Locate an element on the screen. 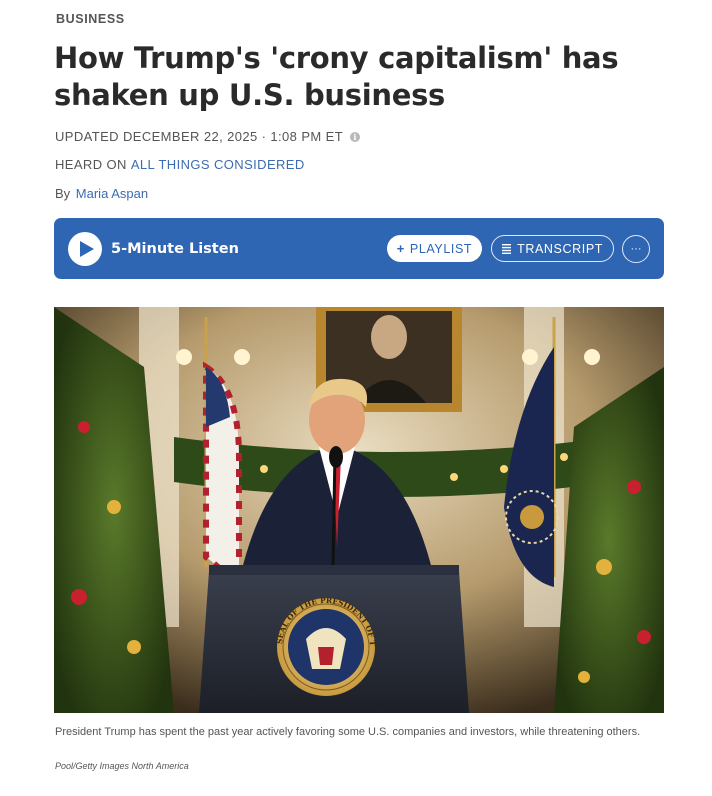 This screenshot has width=712, height=796. more-icon: ··· is located at coordinates (636, 248).